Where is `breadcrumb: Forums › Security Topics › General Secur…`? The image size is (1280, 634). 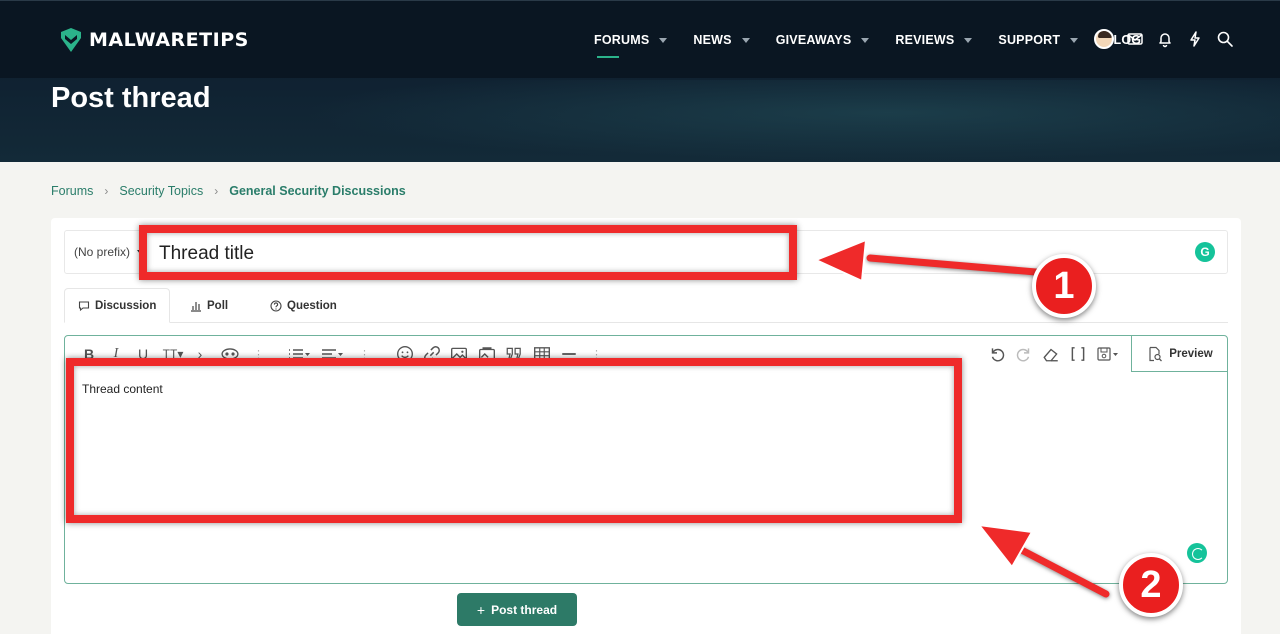
breadcrumb: Forums › Security Topics › General Secur… is located at coordinates (228, 191).